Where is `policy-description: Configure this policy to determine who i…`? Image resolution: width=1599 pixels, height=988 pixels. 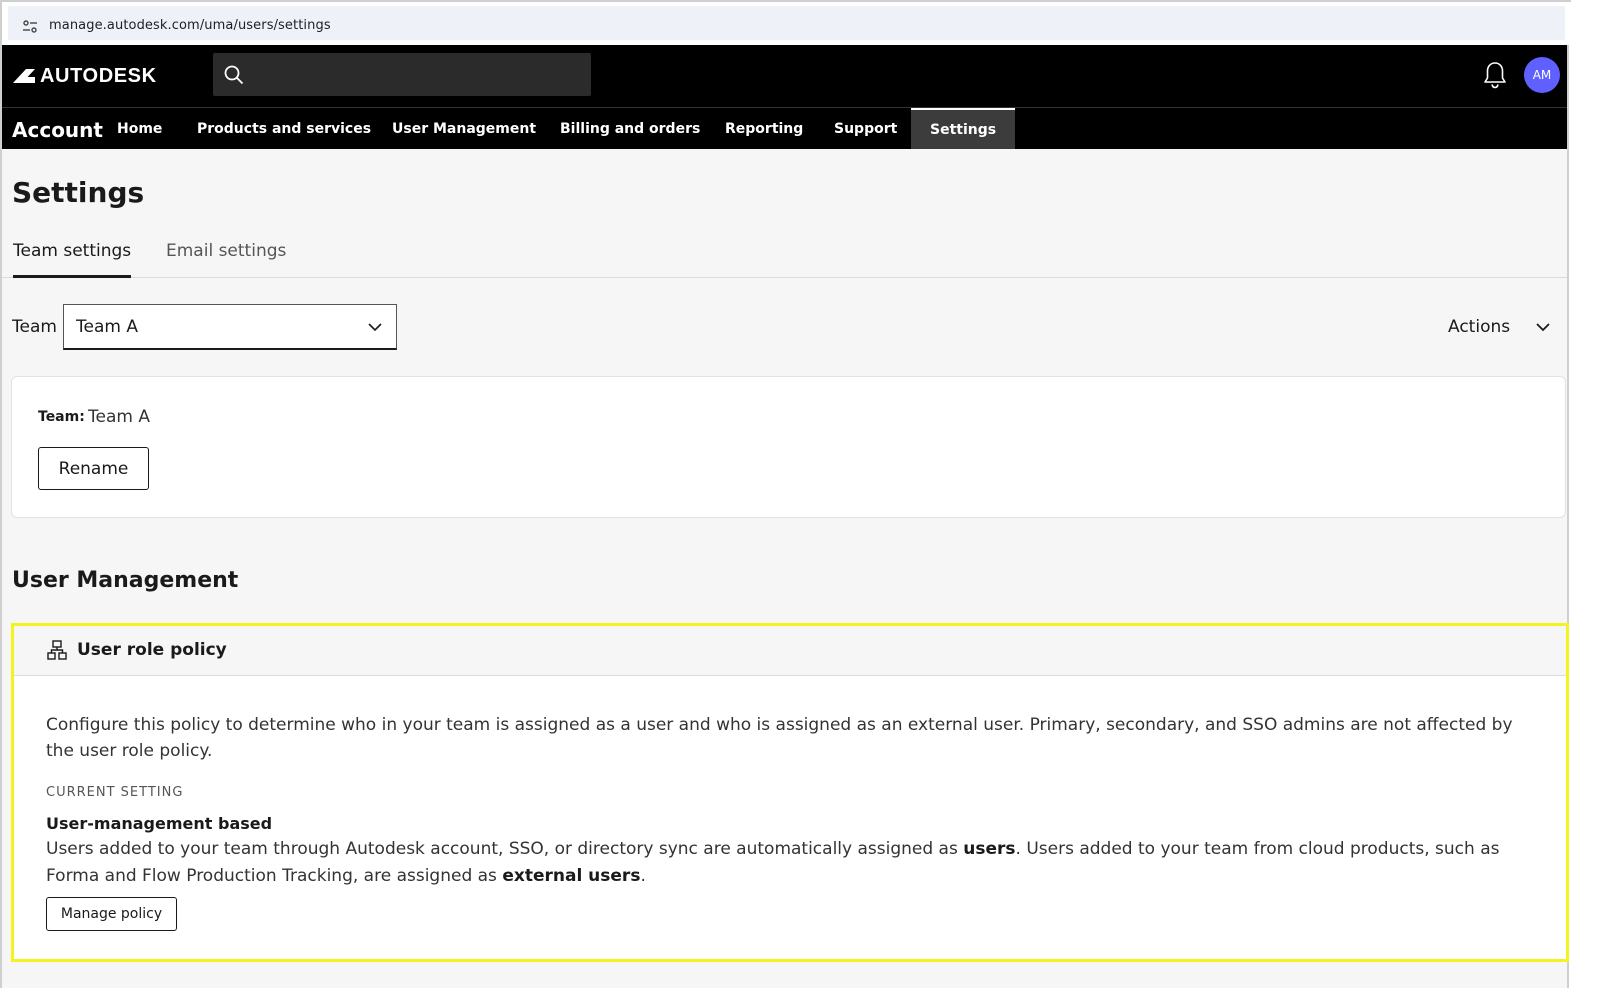
policy-description: Configure this policy to determine who i… is located at coordinates (779, 738).